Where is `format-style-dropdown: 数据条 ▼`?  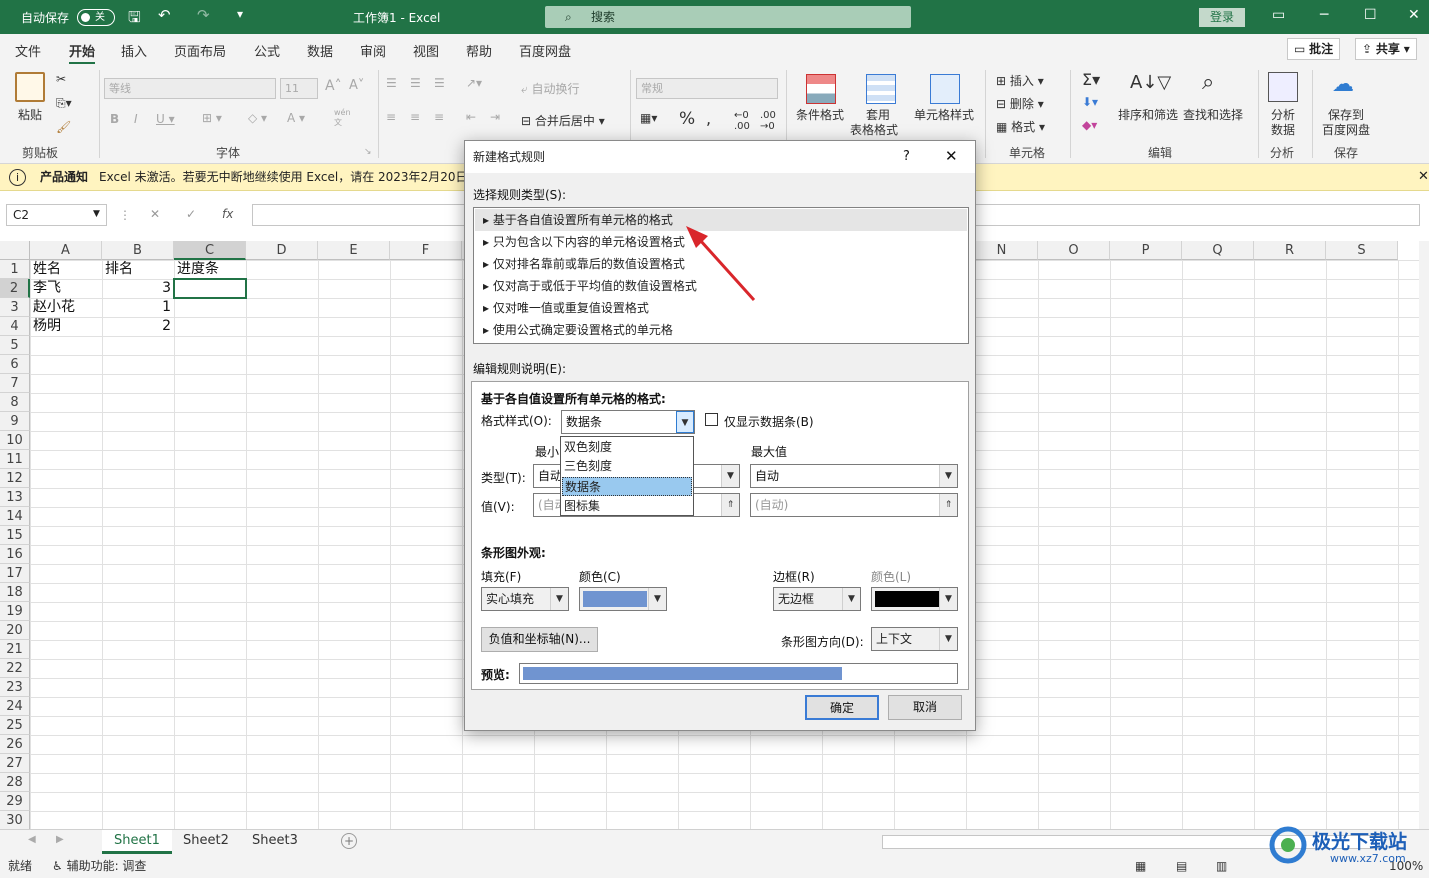 format-style-dropdown: 数据条 ▼ is located at coordinates (628, 422).